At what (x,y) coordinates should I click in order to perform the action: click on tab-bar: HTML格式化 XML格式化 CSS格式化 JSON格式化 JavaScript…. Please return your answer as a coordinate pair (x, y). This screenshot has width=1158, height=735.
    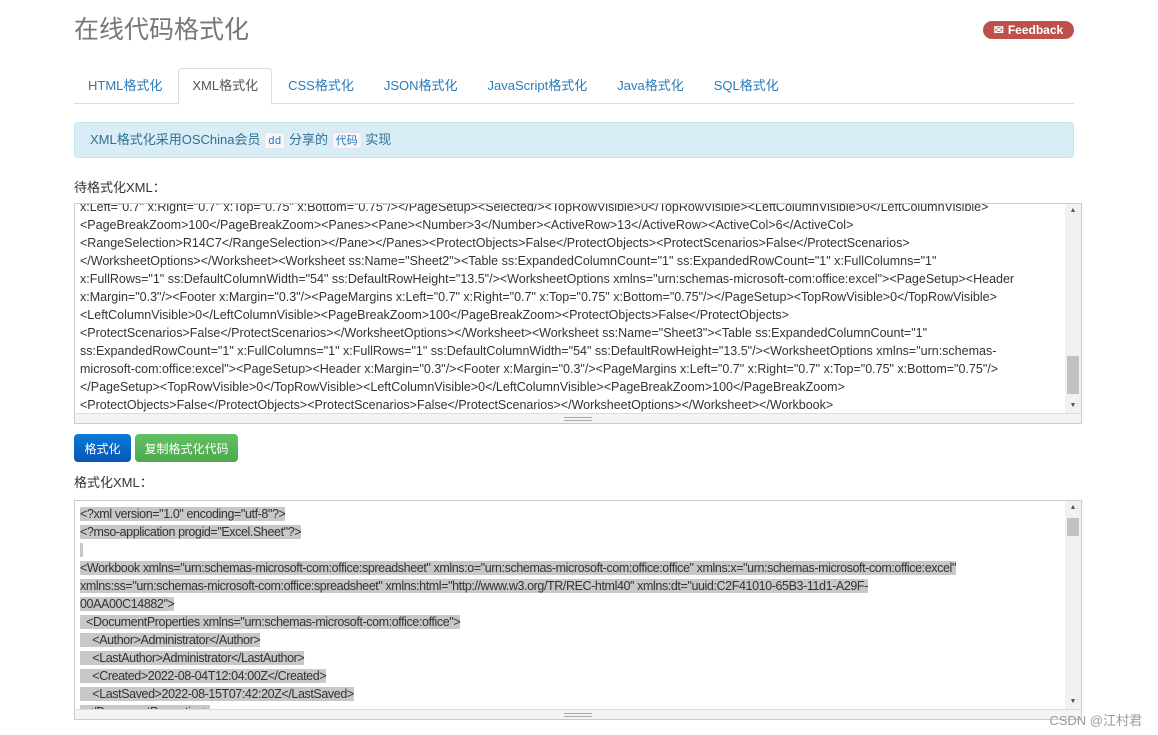
    Looking at the image, I should click on (574, 86).